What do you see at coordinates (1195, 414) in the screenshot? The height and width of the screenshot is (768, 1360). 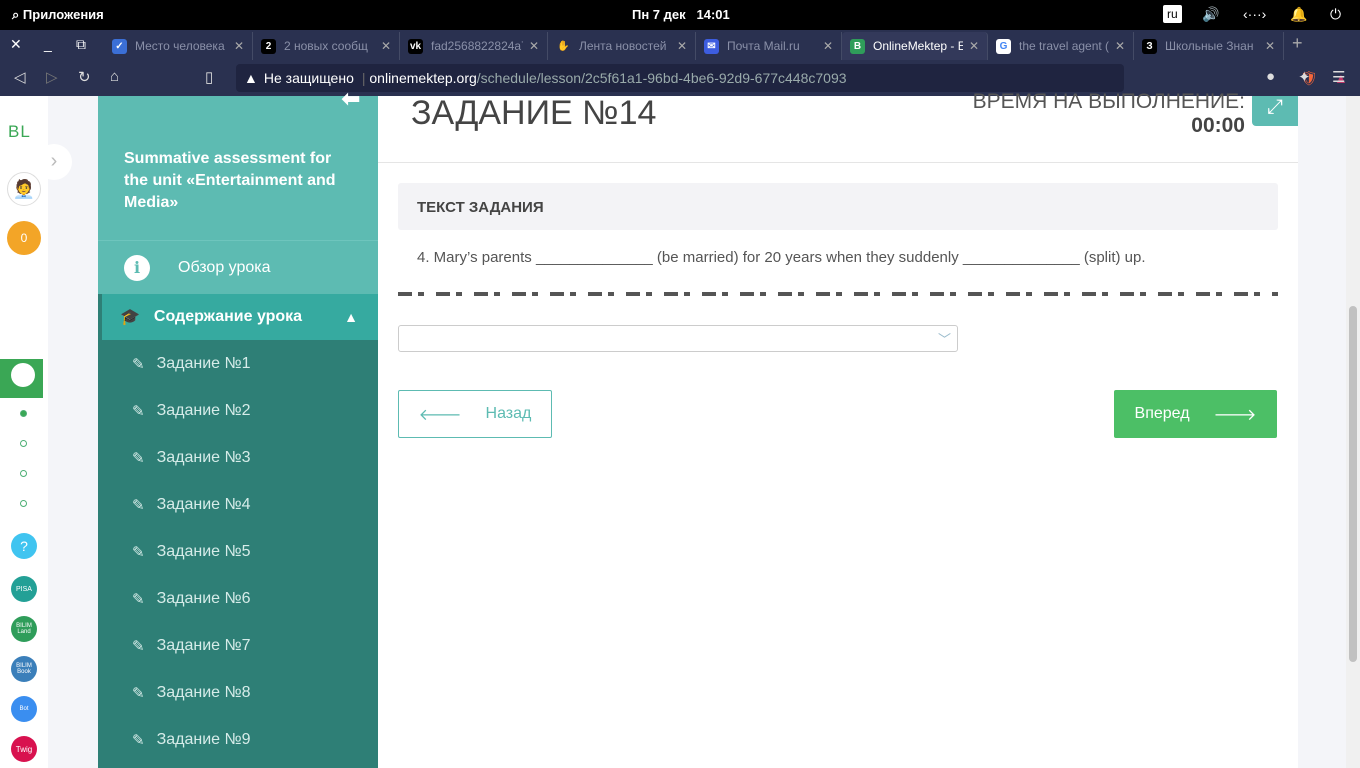 I see `forward-button: Вперед 🡒` at bounding box center [1195, 414].